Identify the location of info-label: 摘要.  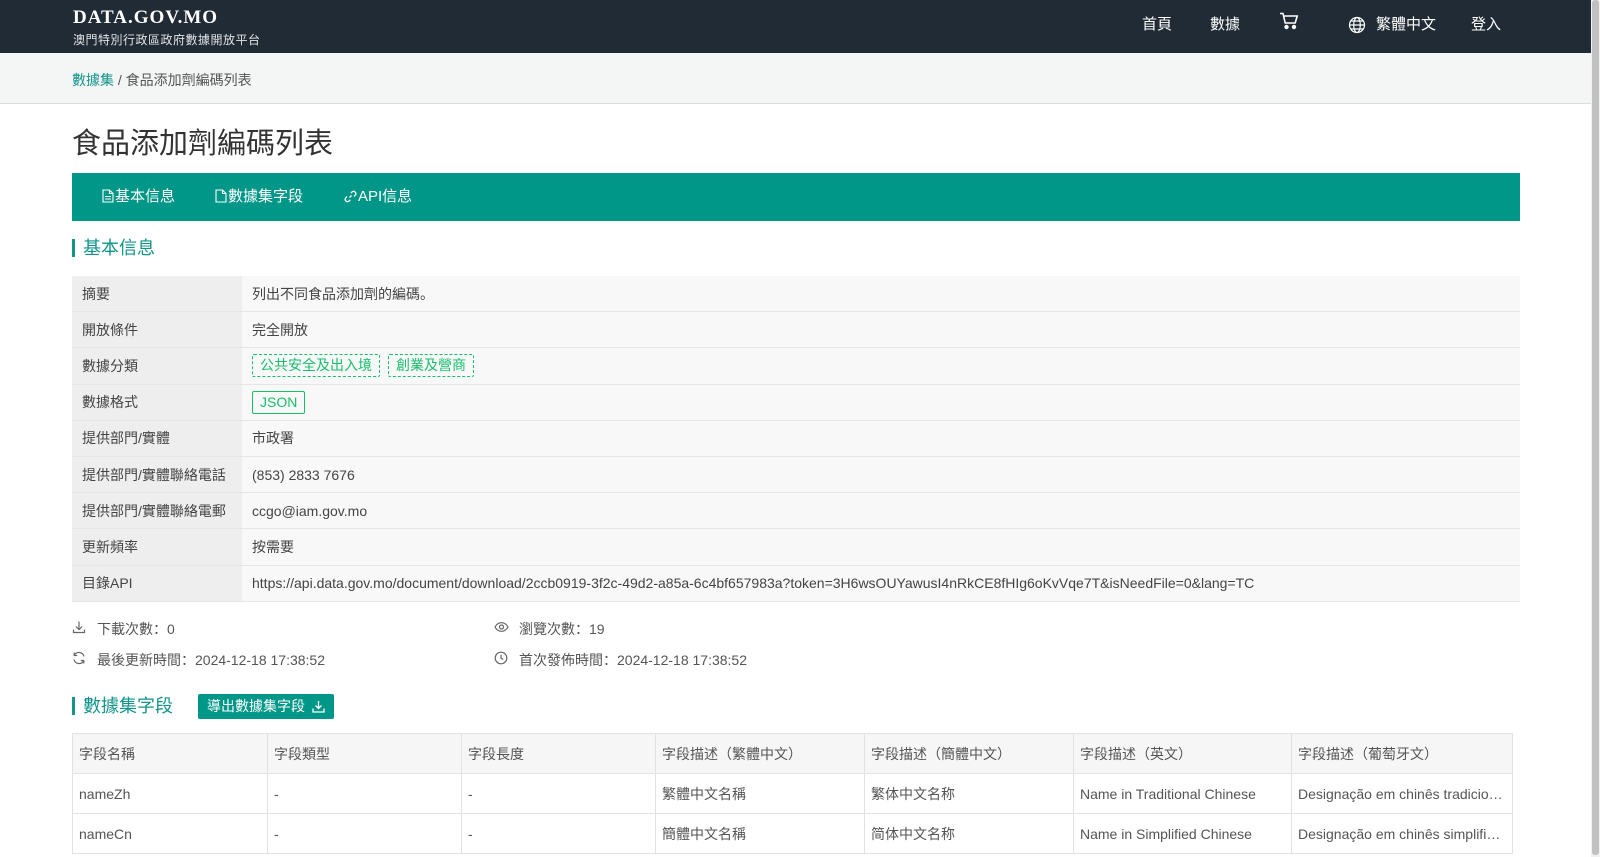
(157, 294).